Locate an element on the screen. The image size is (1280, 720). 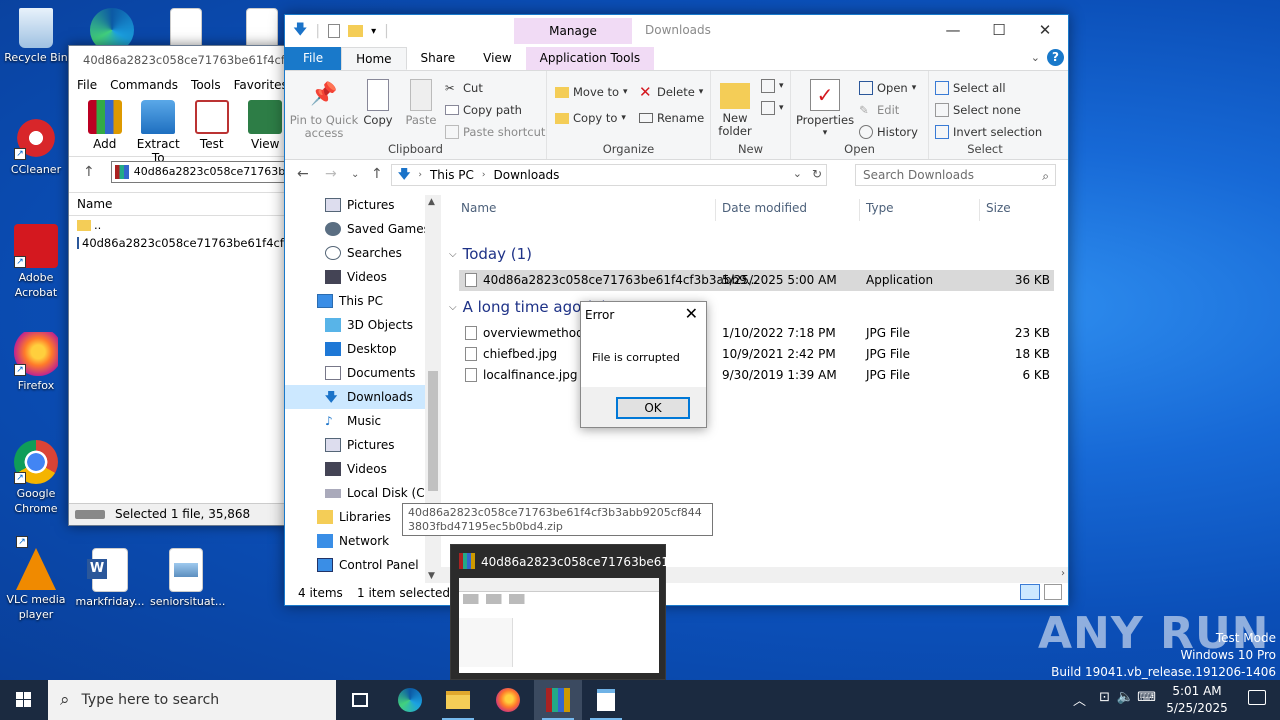
breadcrumb-downloads: Downloads is located at coordinates (527, 175).